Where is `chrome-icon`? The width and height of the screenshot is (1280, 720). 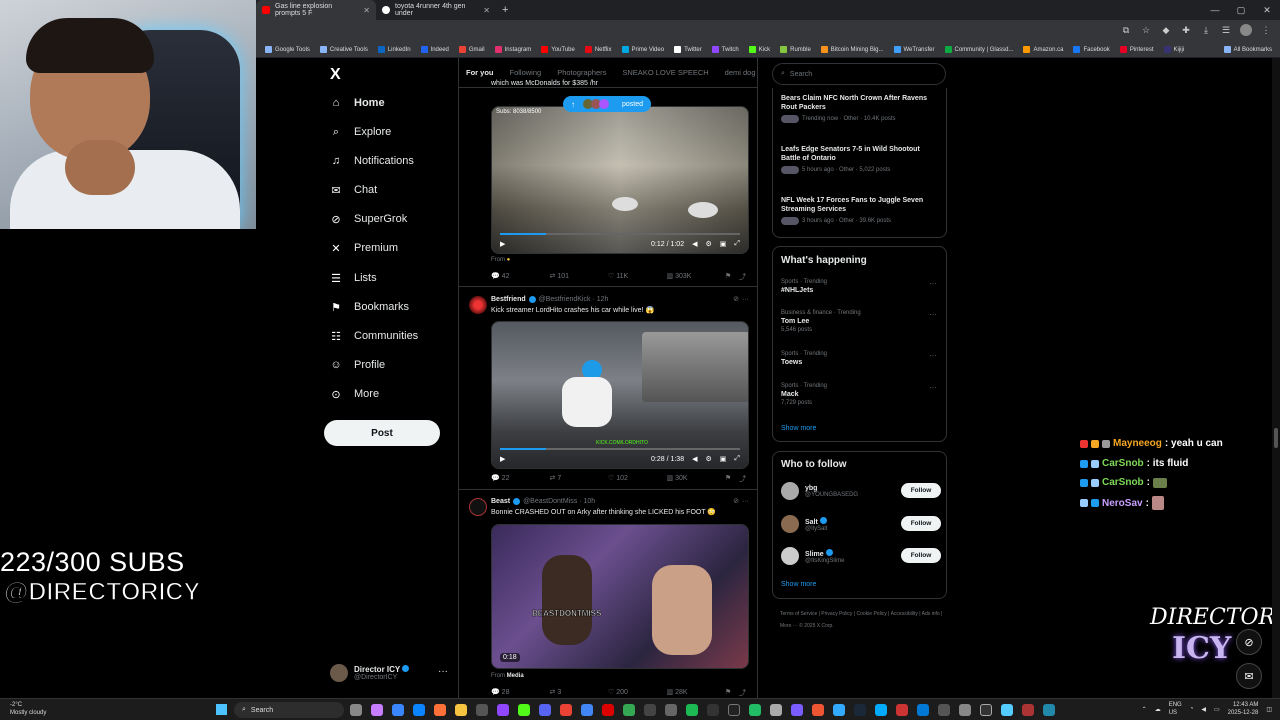 chrome-icon is located at coordinates (587, 710).